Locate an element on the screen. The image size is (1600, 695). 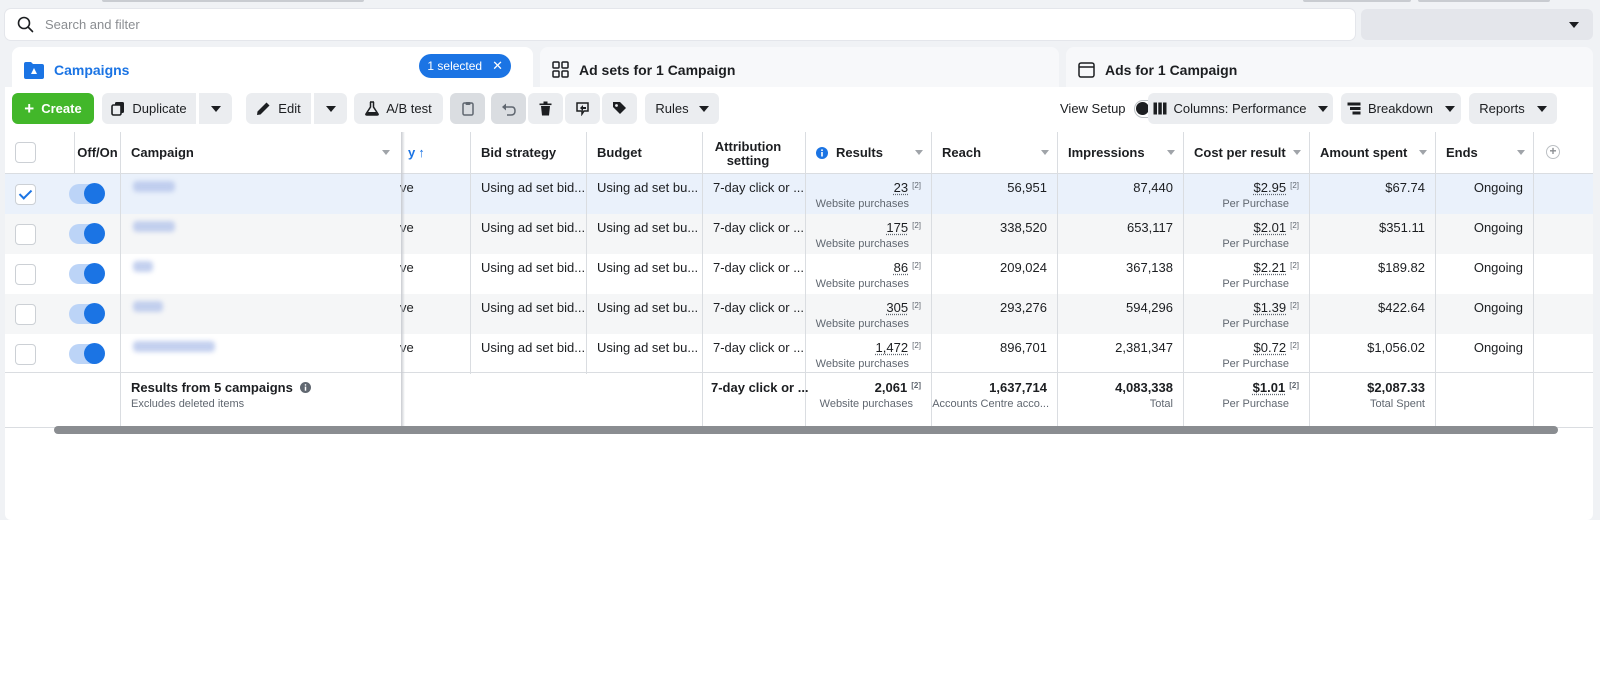
column-header-budget: Budget is located at coordinates (645, 153).